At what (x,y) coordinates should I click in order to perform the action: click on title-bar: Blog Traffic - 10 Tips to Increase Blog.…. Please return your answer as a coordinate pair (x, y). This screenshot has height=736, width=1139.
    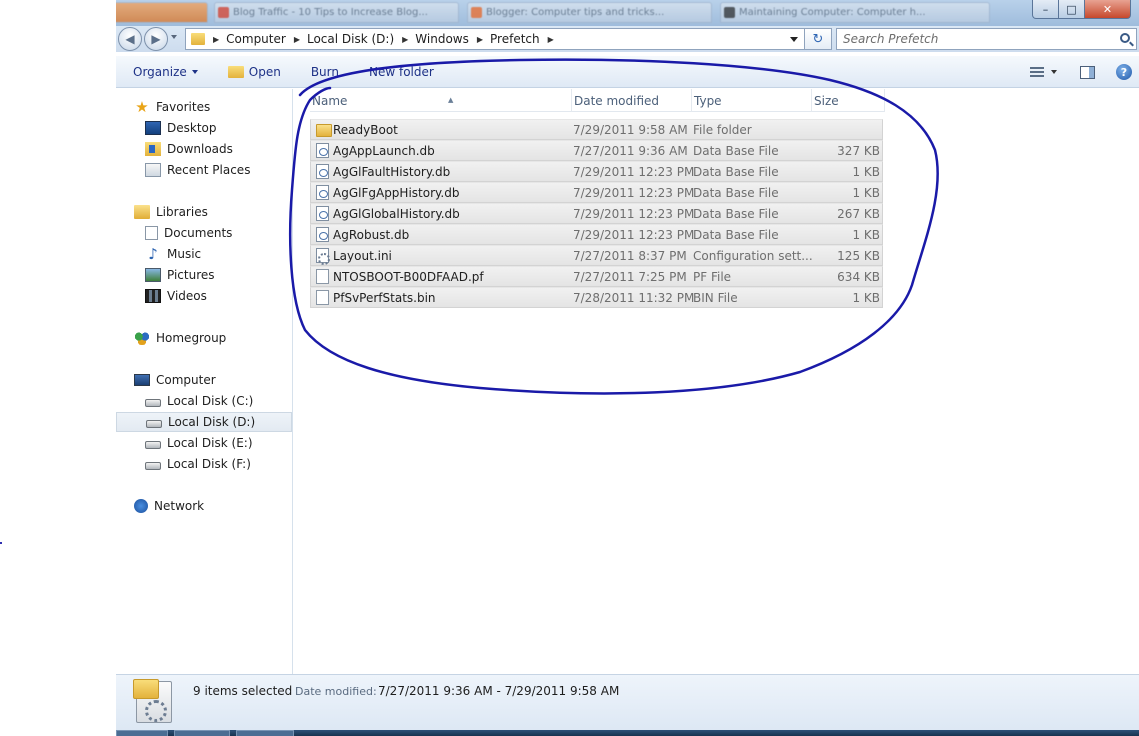
    Looking at the image, I should click on (627, 13).